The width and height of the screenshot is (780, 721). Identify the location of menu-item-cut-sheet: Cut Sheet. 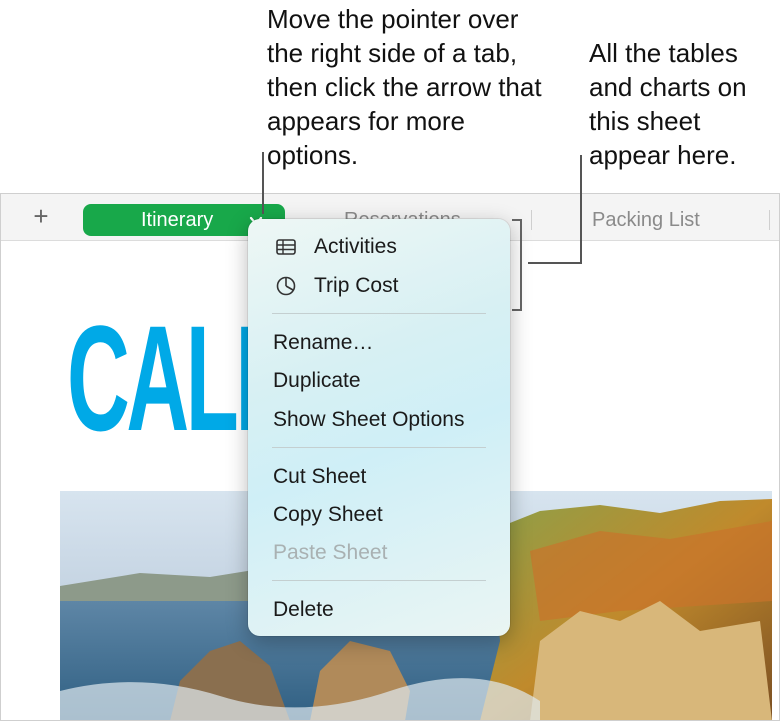
(319, 477).